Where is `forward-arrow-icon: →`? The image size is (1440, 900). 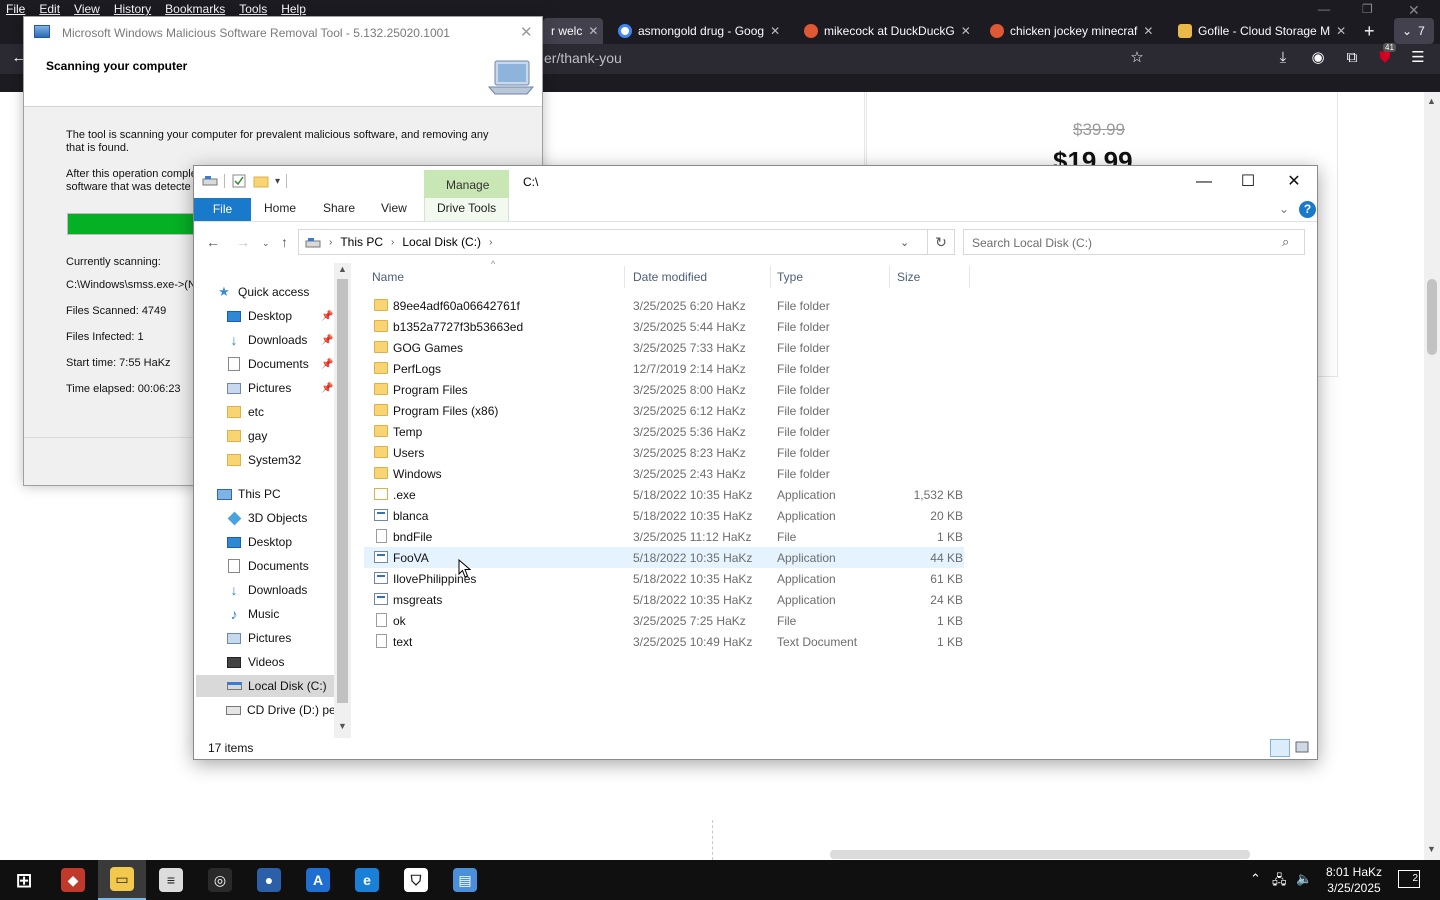
forward-arrow-icon: → is located at coordinates (243, 242).